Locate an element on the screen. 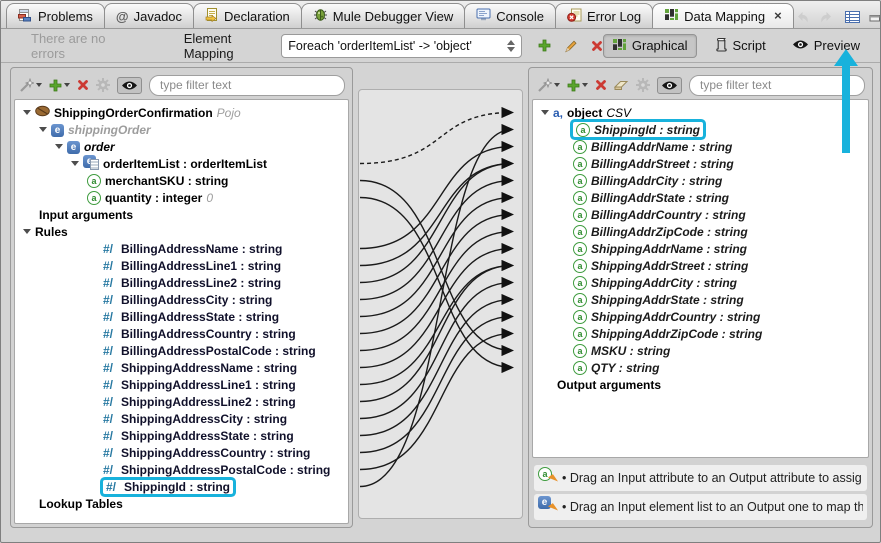 The height and width of the screenshot is (543, 881). tree-row: a merchantSKU : string is located at coordinates (181, 180).